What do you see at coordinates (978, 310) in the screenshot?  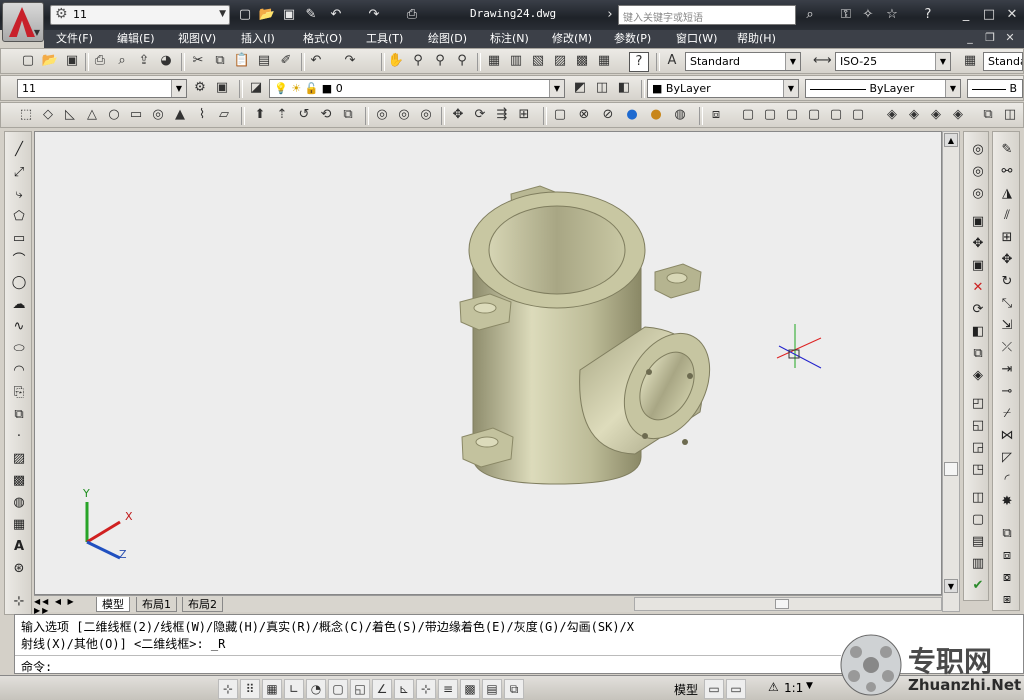 I see `rotate-faces-icon: ⟳` at bounding box center [978, 310].